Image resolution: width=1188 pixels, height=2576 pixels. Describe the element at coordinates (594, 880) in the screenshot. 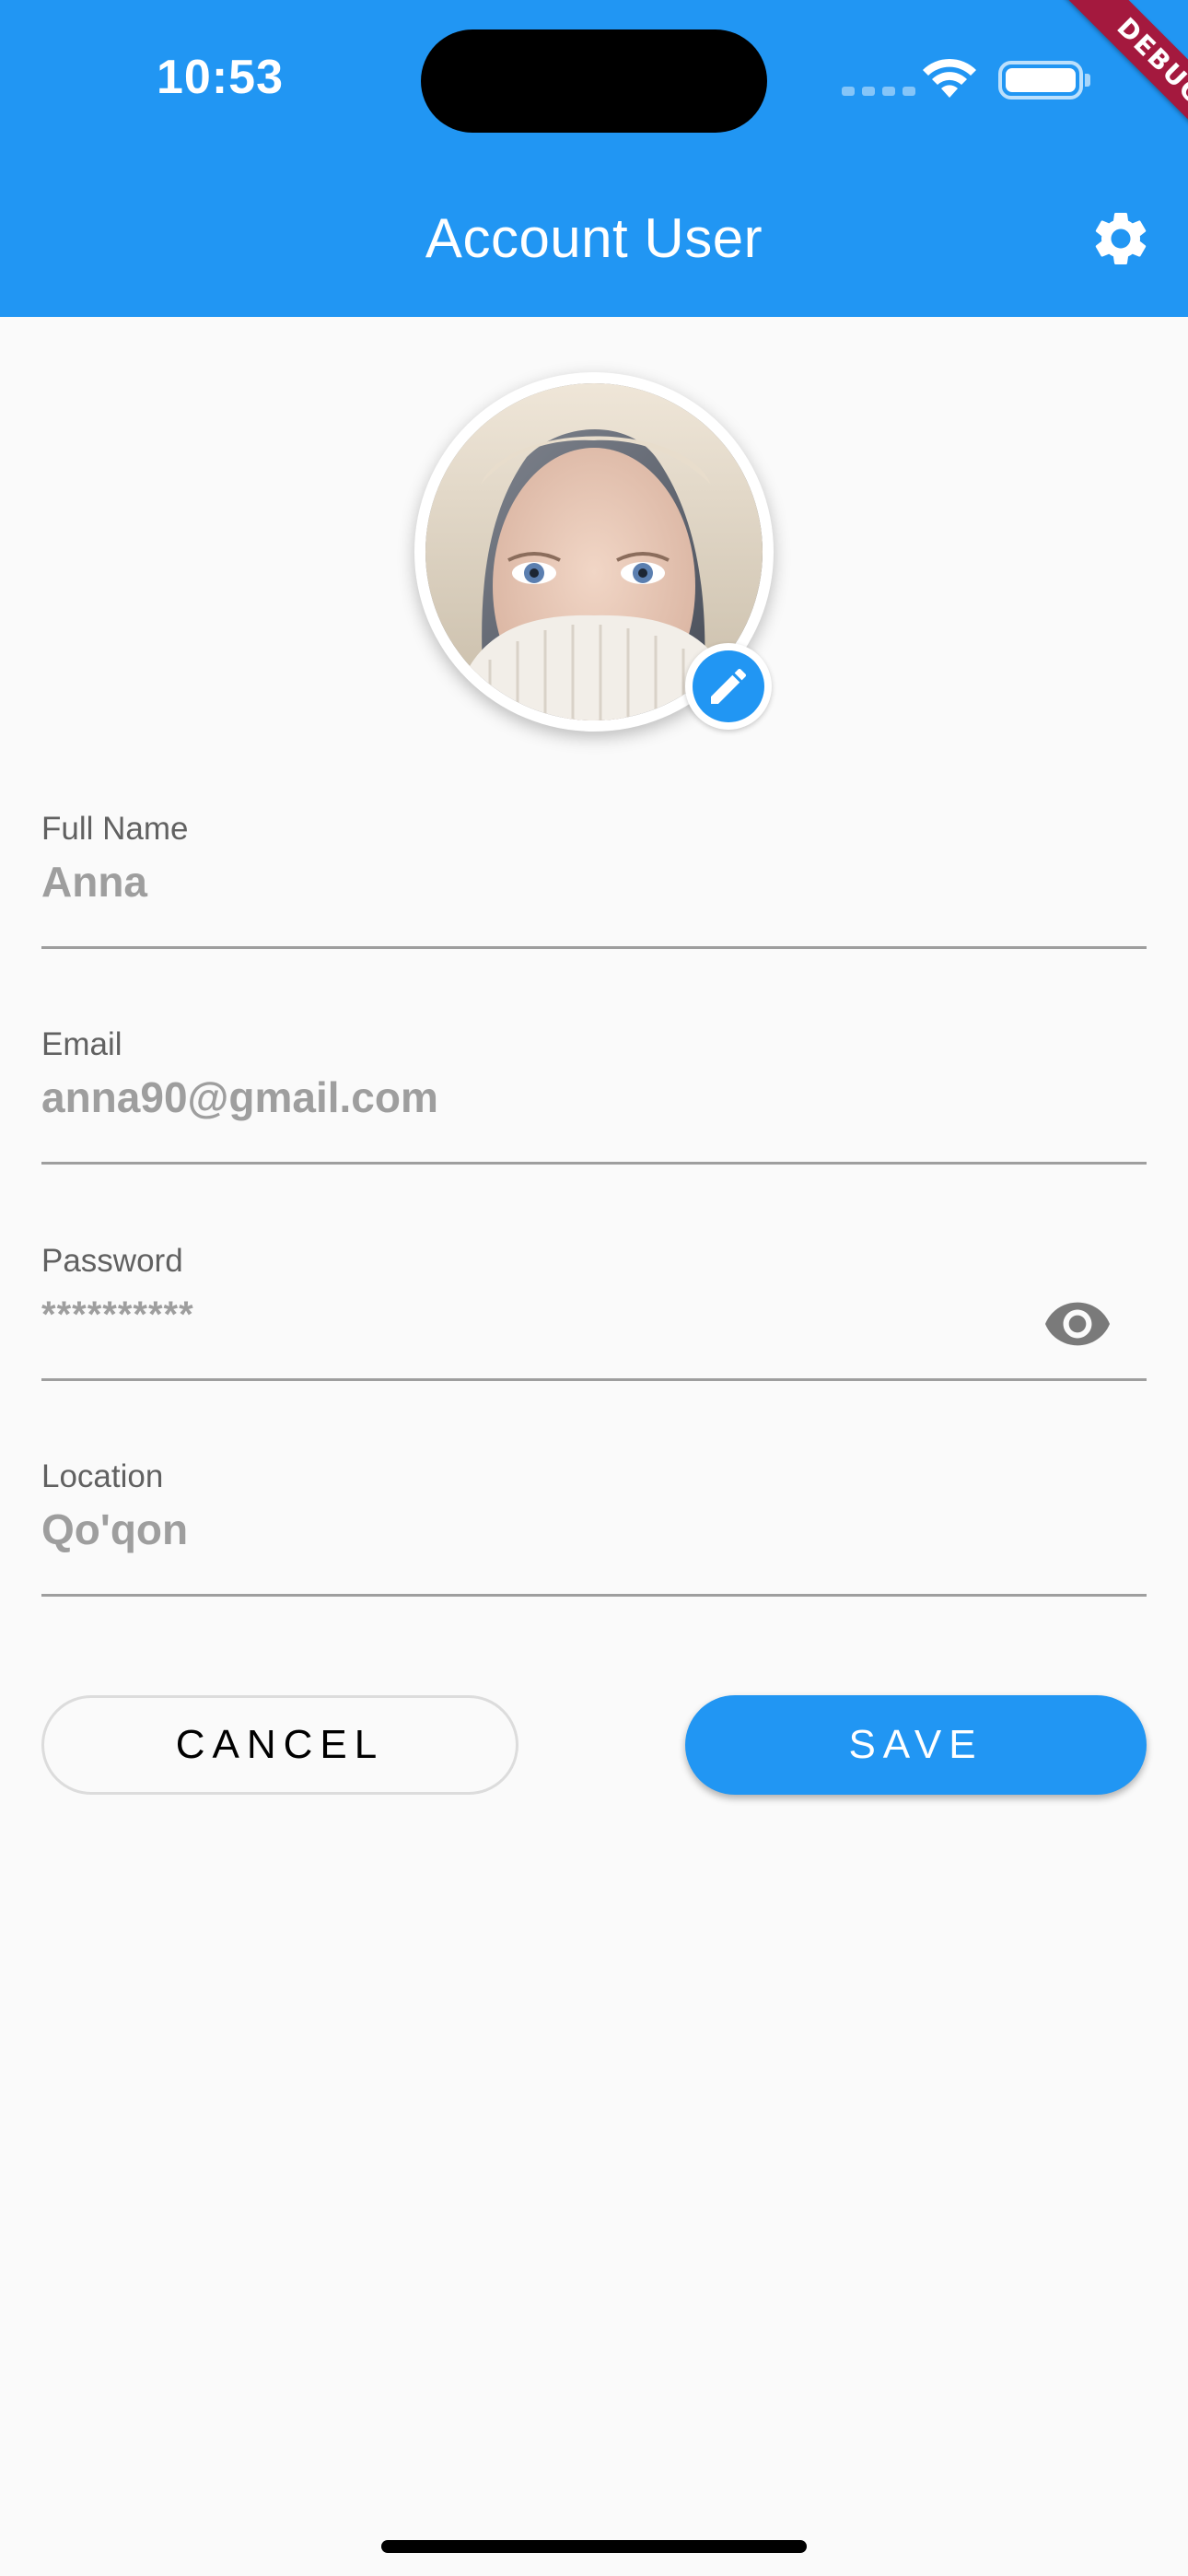

I see `full-name-field: Full Name Anna` at that location.